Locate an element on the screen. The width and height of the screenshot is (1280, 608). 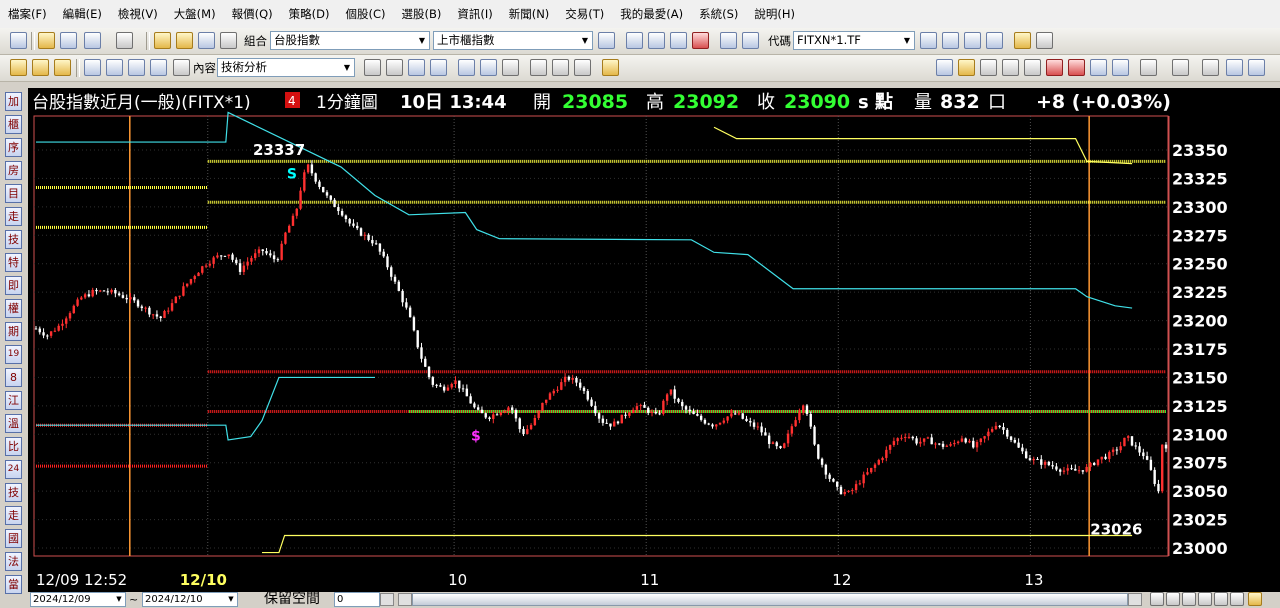
close-window-icon is located at coordinates (181, 67).